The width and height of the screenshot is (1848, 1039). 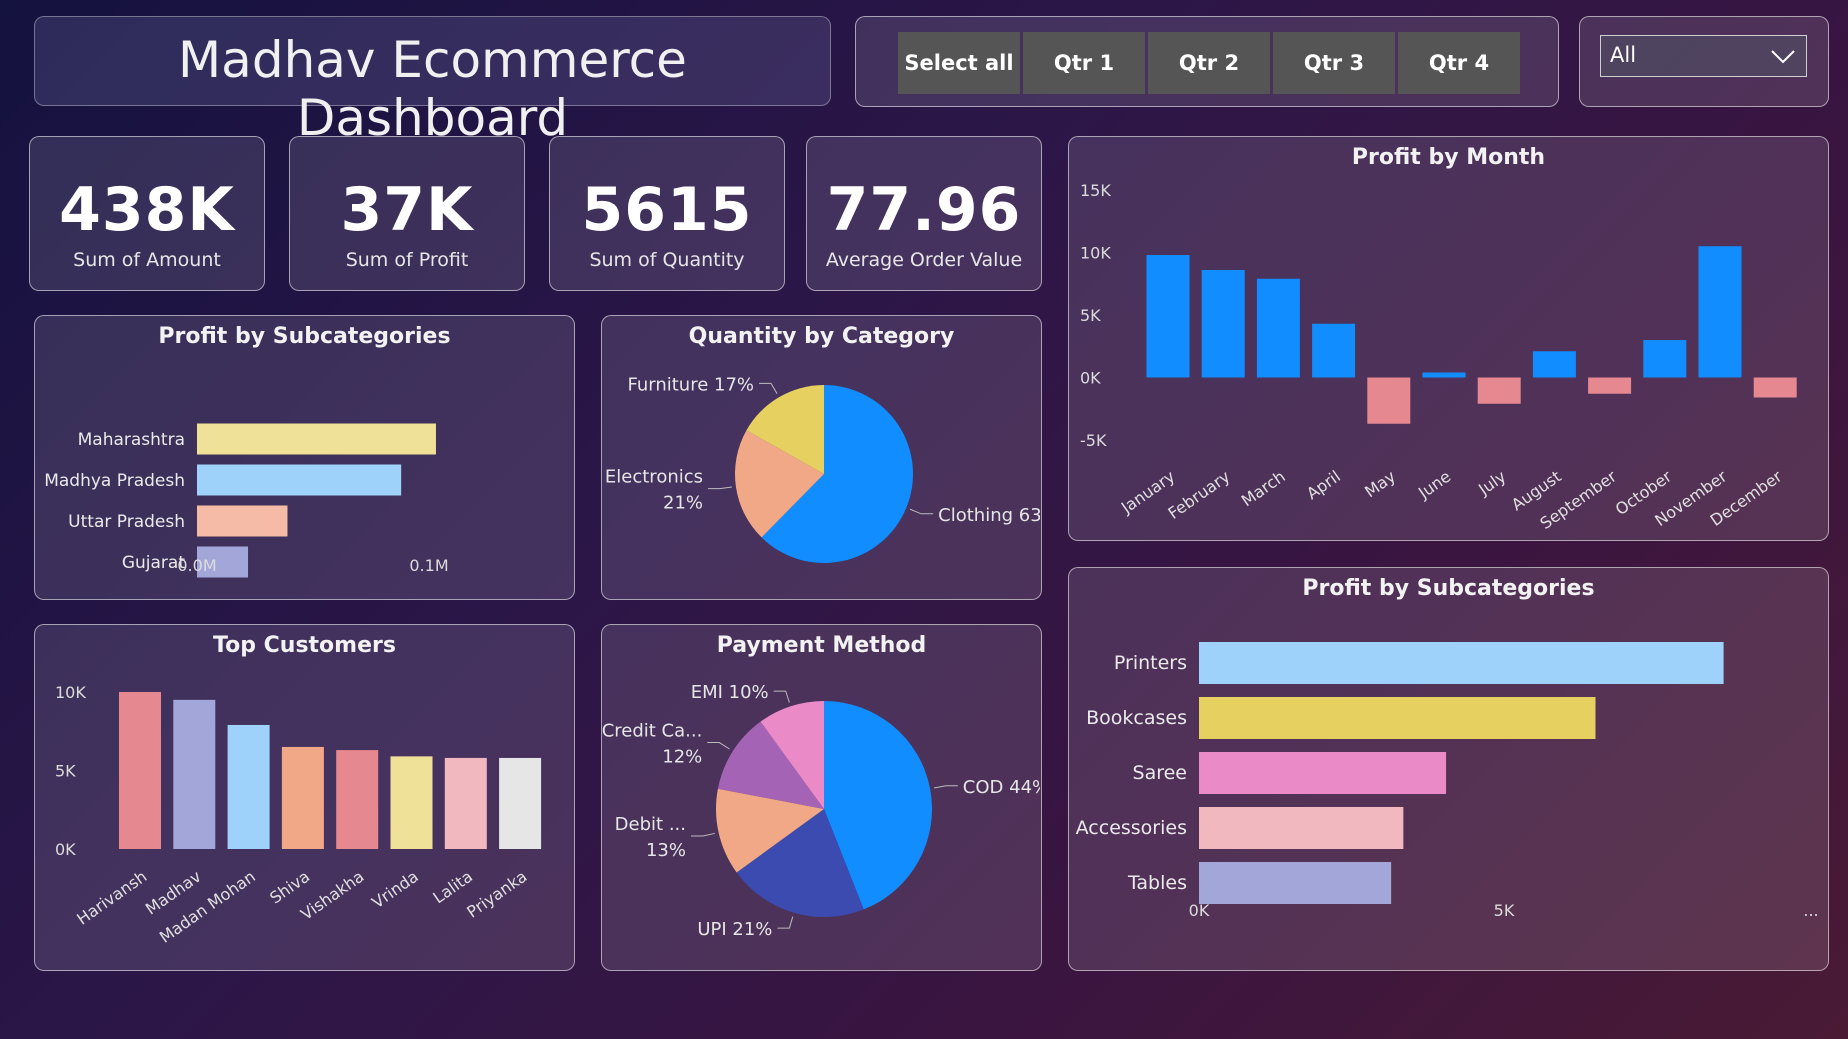 What do you see at coordinates (989, 515) in the screenshot?
I see `slice-label: Clothing 63%` at bounding box center [989, 515].